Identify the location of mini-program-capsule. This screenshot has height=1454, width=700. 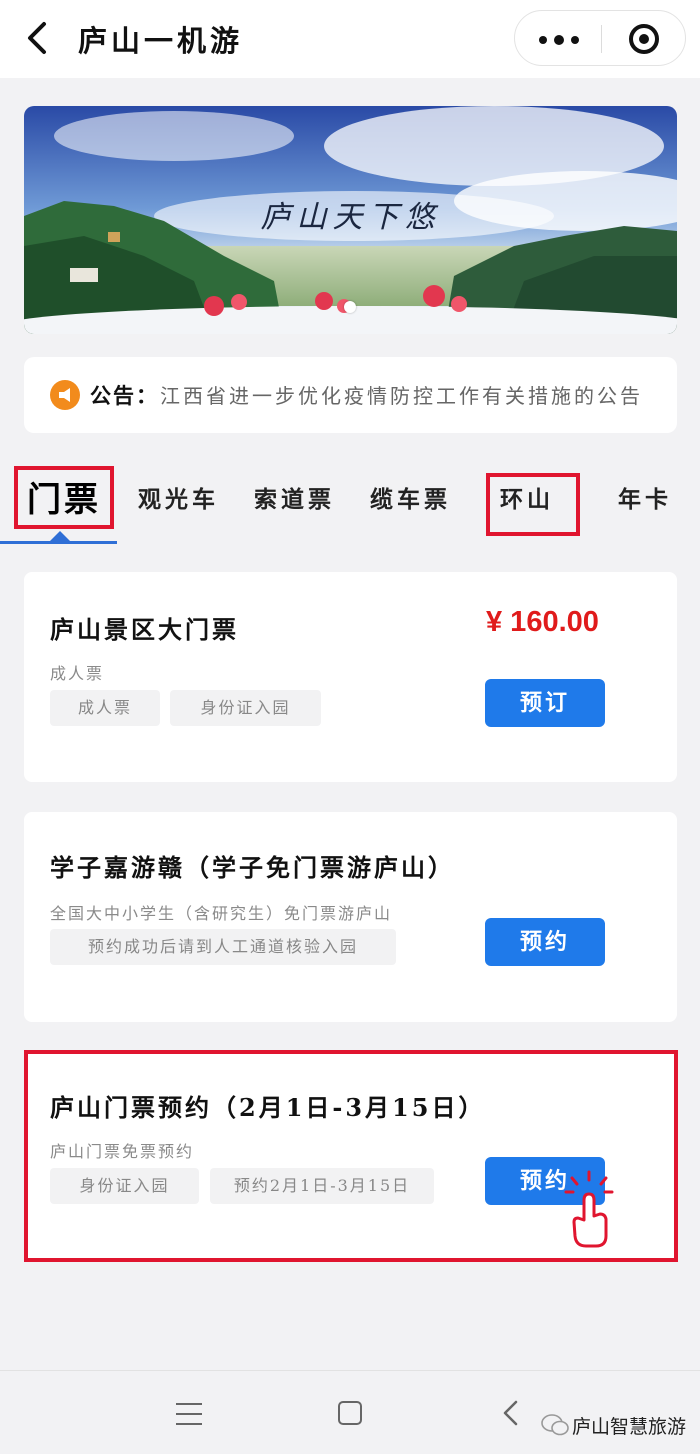
(600, 38).